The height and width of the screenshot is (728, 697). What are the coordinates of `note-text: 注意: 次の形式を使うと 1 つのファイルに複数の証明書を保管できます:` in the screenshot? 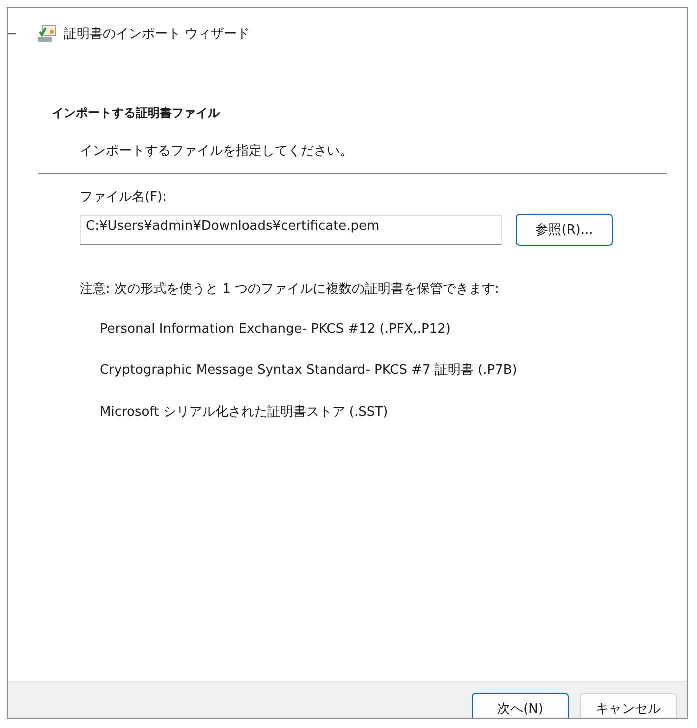 It's located at (290, 289).